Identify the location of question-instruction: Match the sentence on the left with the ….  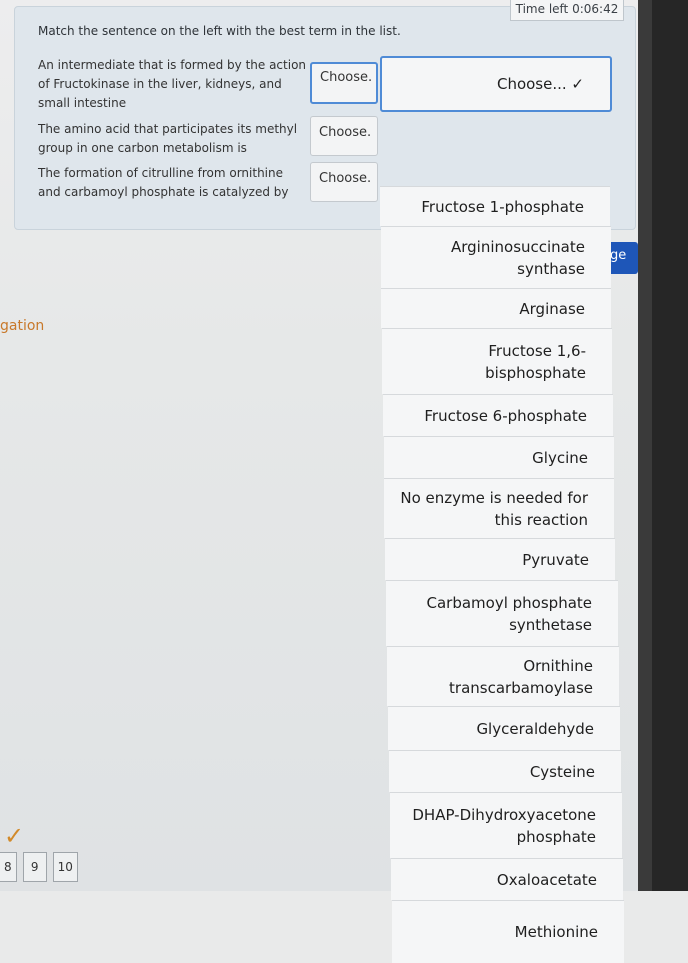
(219, 31).